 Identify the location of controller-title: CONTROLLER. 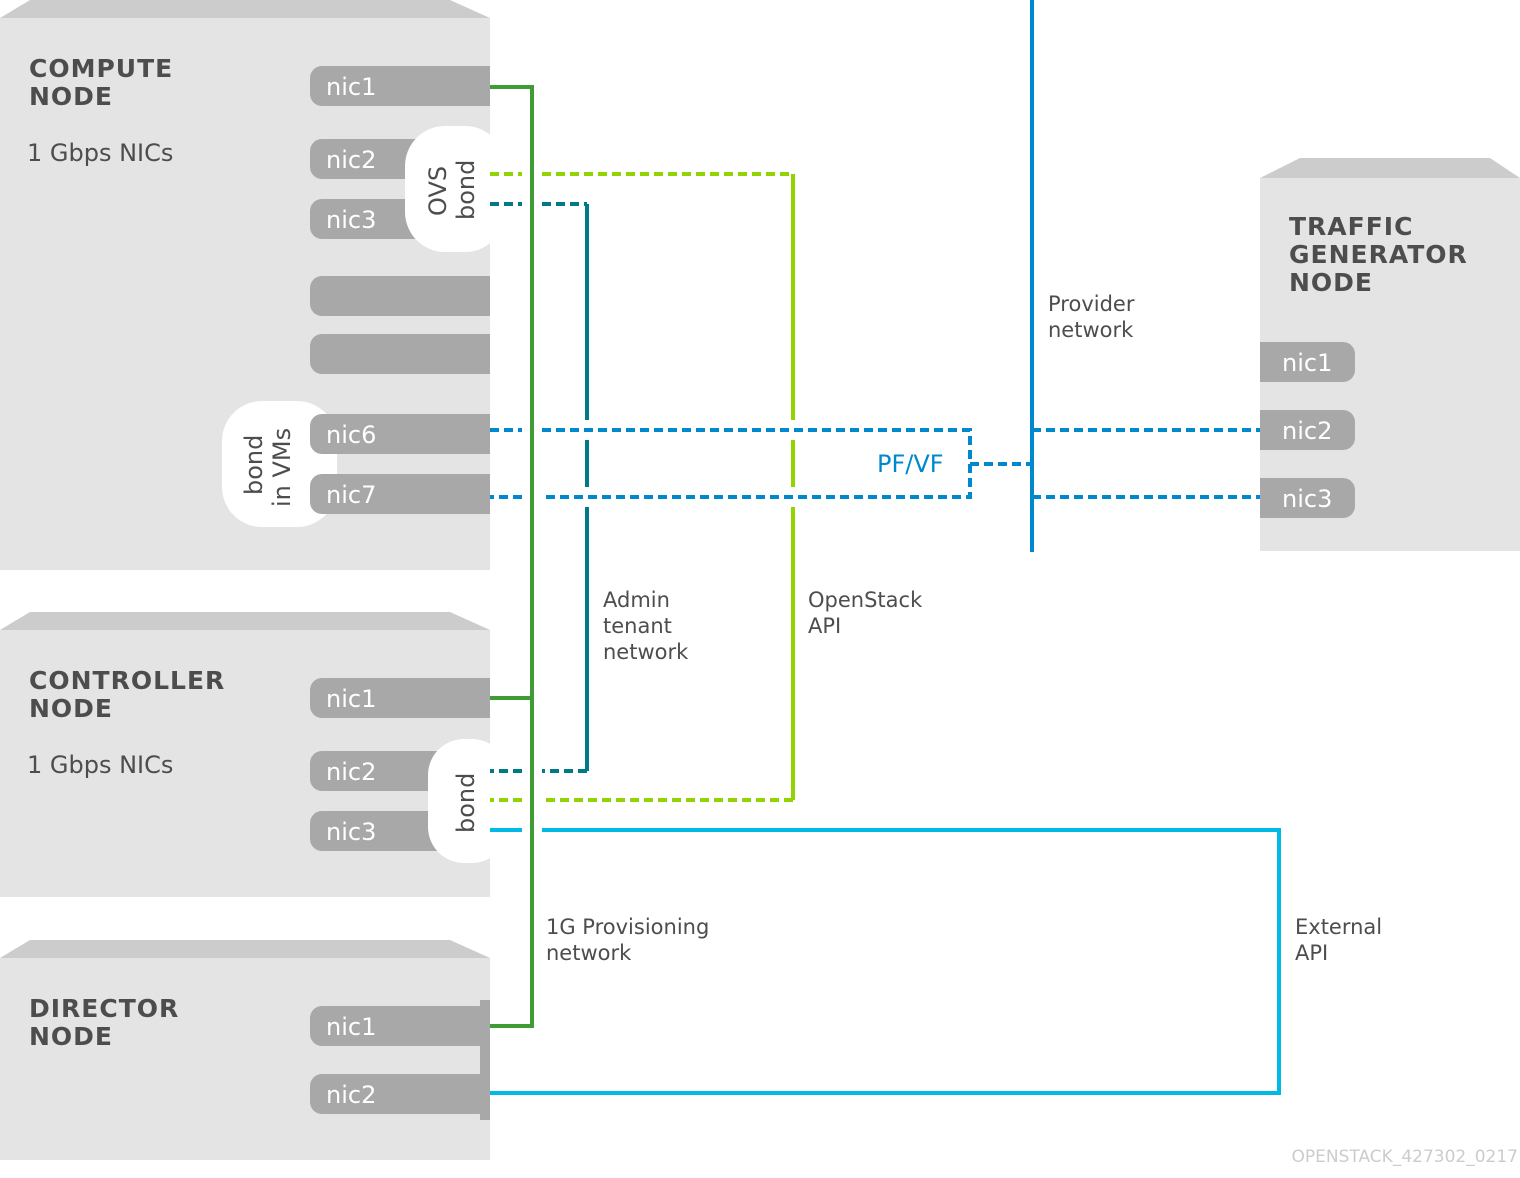
(127, 680).